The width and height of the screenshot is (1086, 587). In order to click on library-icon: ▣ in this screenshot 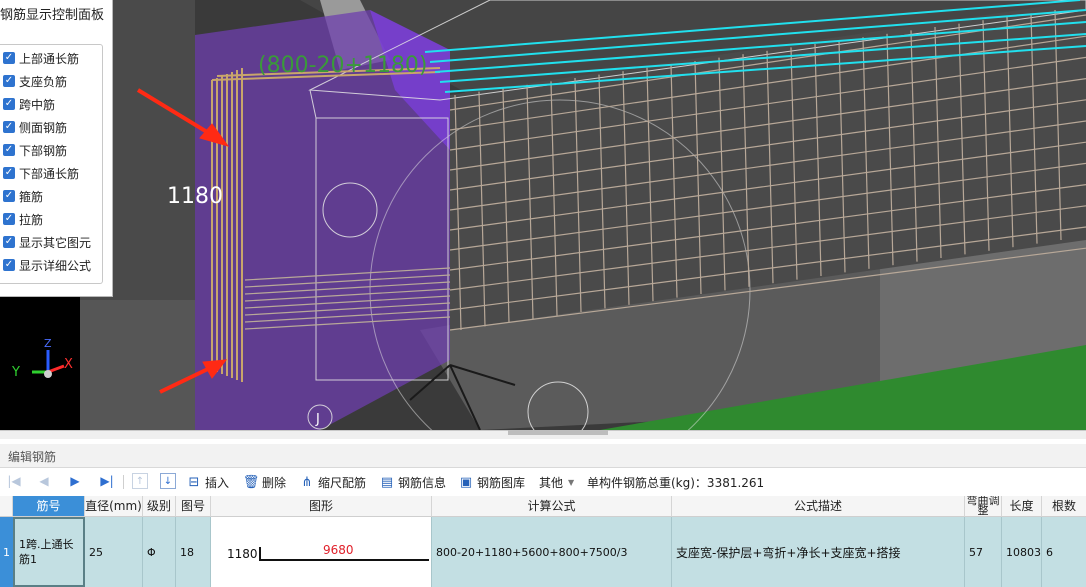, I will do `click(466, 482)`.